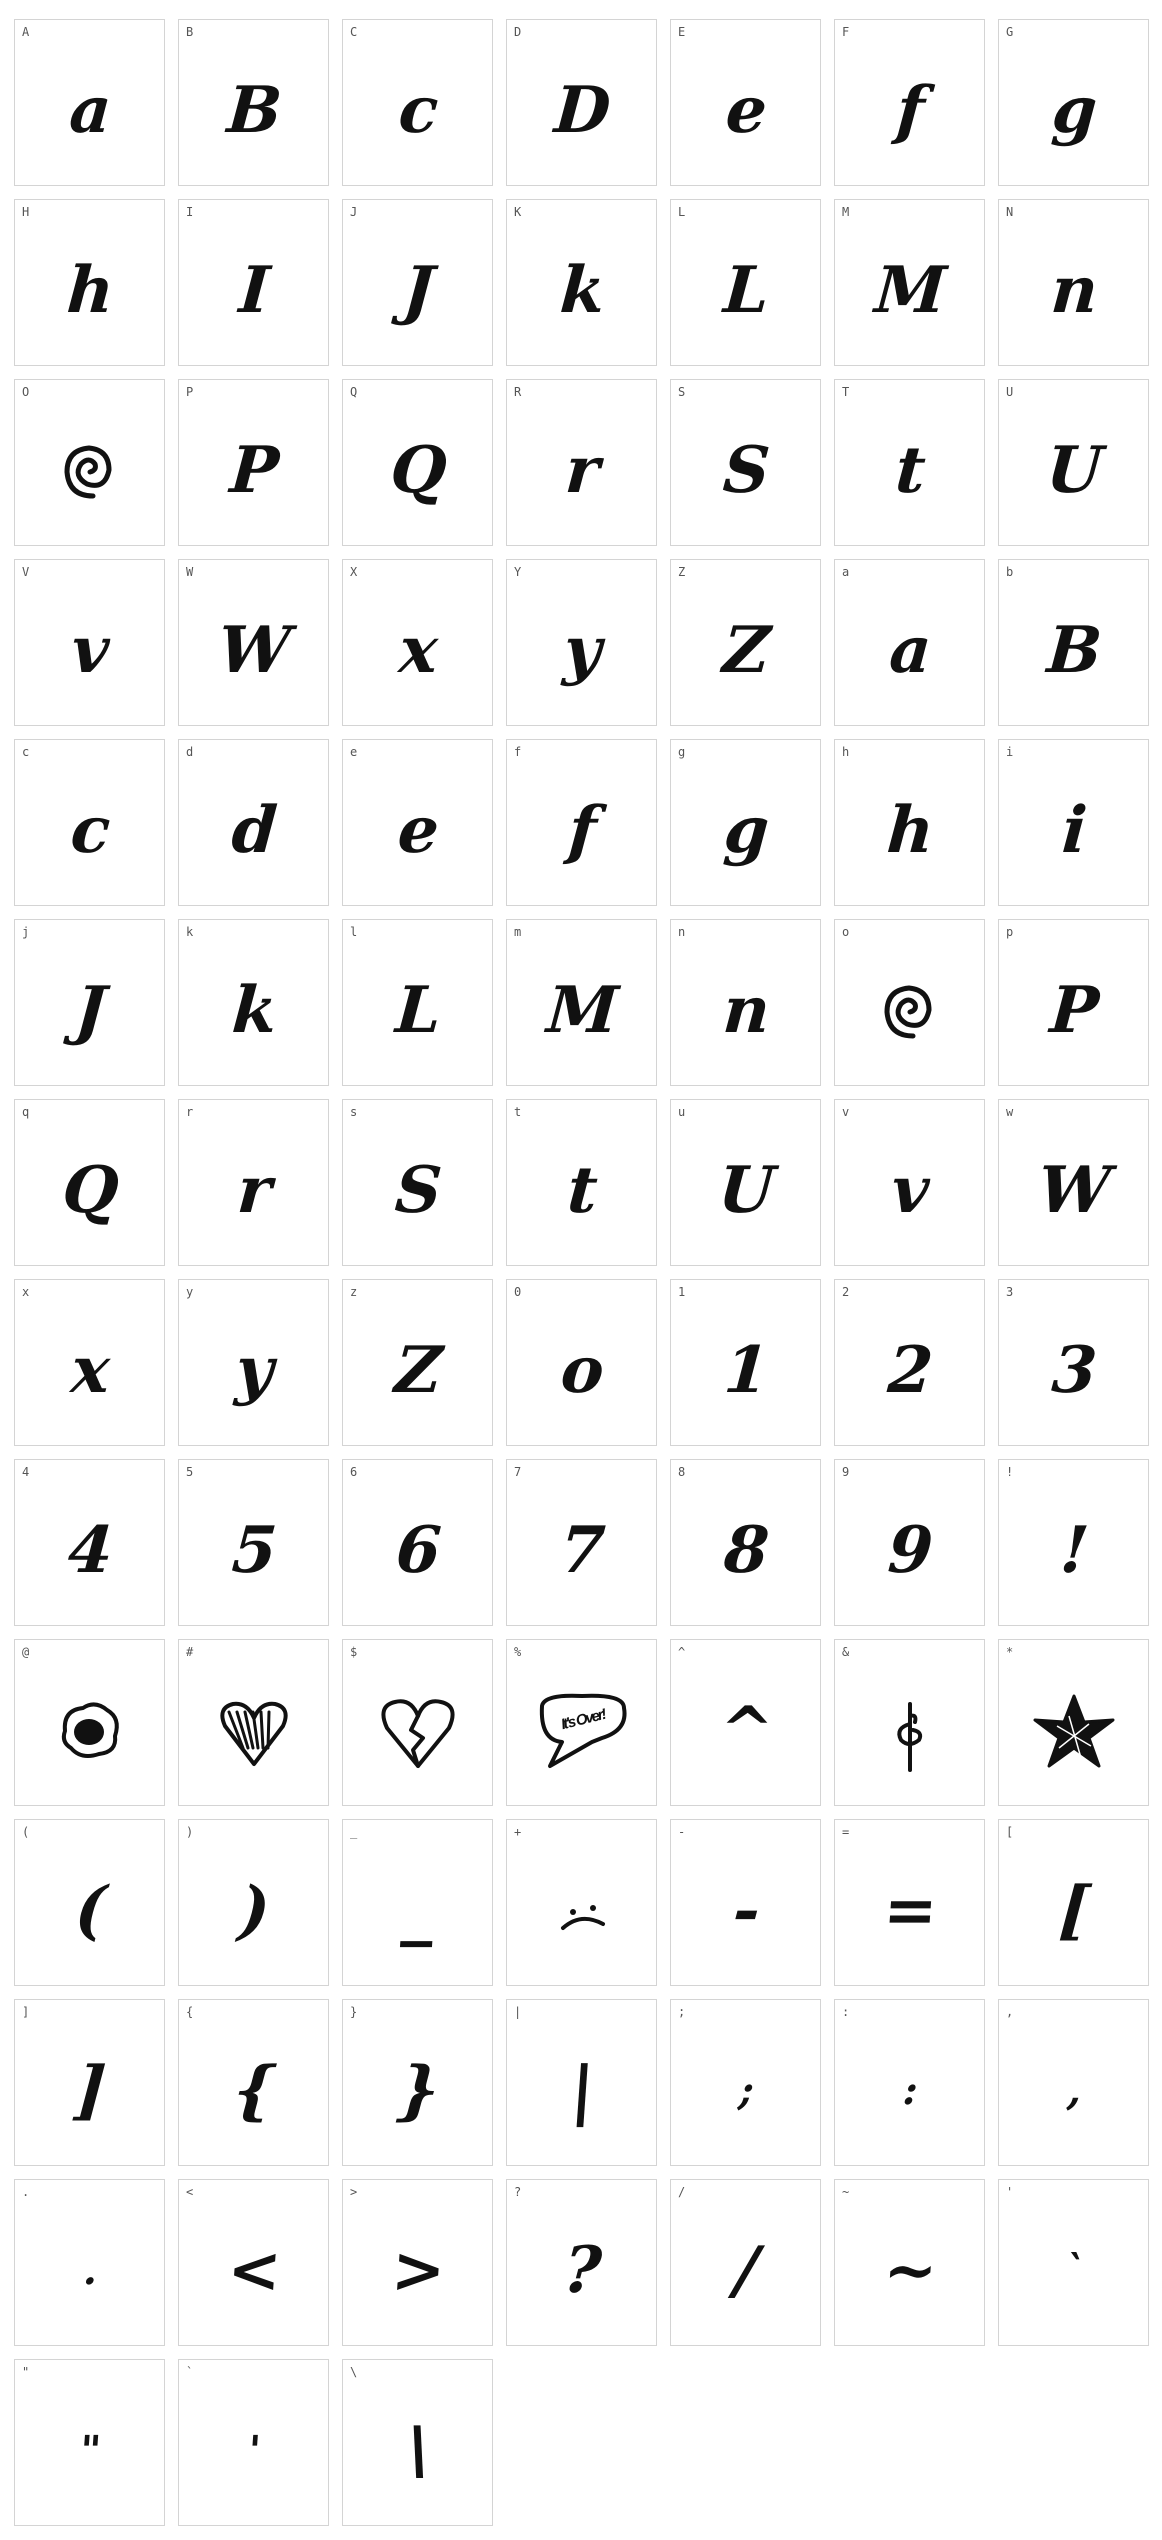 The image size is (1162, 2540). I want to click on glyph-cell: ^ ^, so click(745, 1722).